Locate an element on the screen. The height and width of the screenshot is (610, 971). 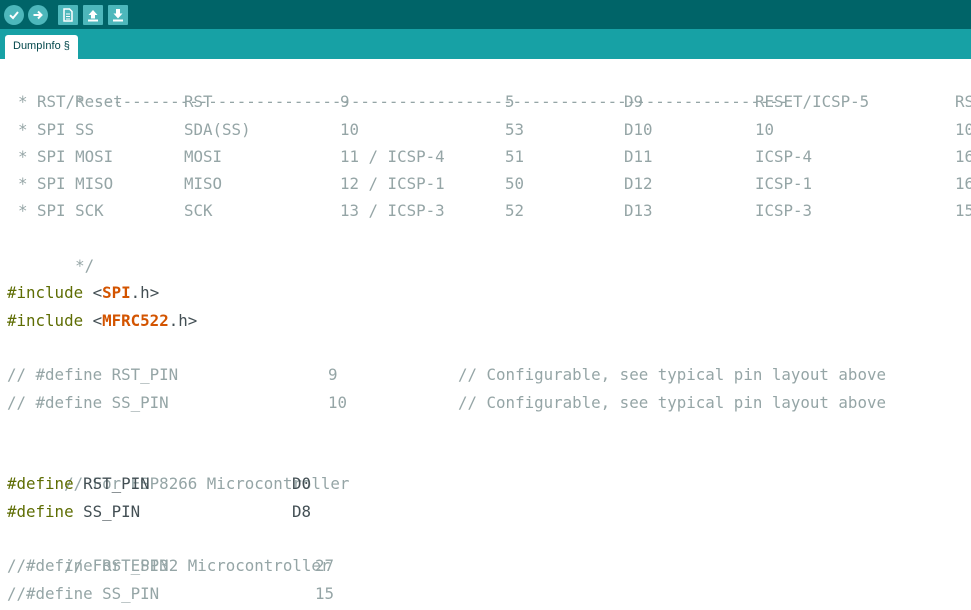
document-icon is located at coordinates (68, 15).